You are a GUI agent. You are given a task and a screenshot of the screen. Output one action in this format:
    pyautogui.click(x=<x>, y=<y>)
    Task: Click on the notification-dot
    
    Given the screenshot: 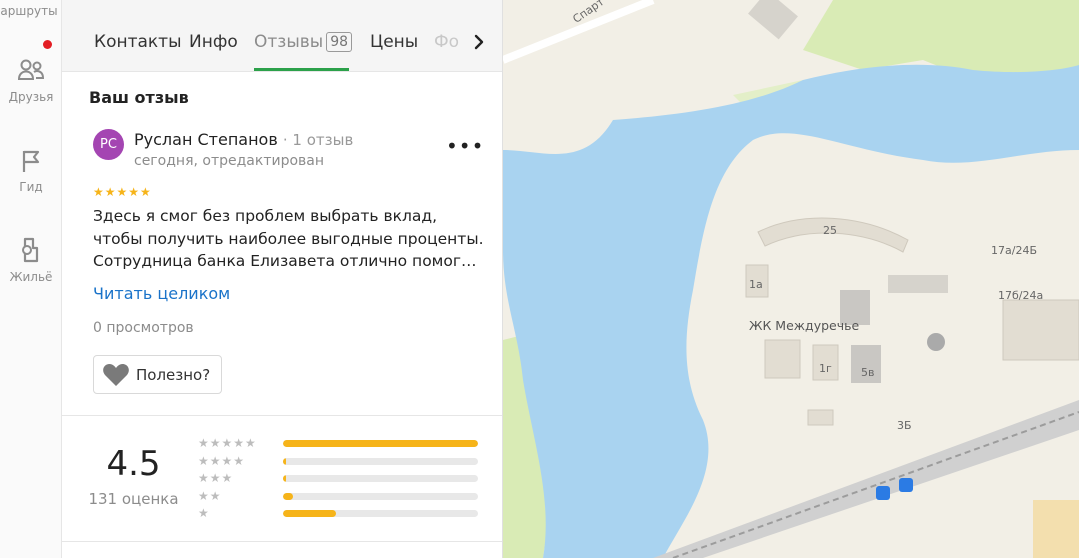 What is the action you would take?
    pyautogui.click(x=47, y=44)
    